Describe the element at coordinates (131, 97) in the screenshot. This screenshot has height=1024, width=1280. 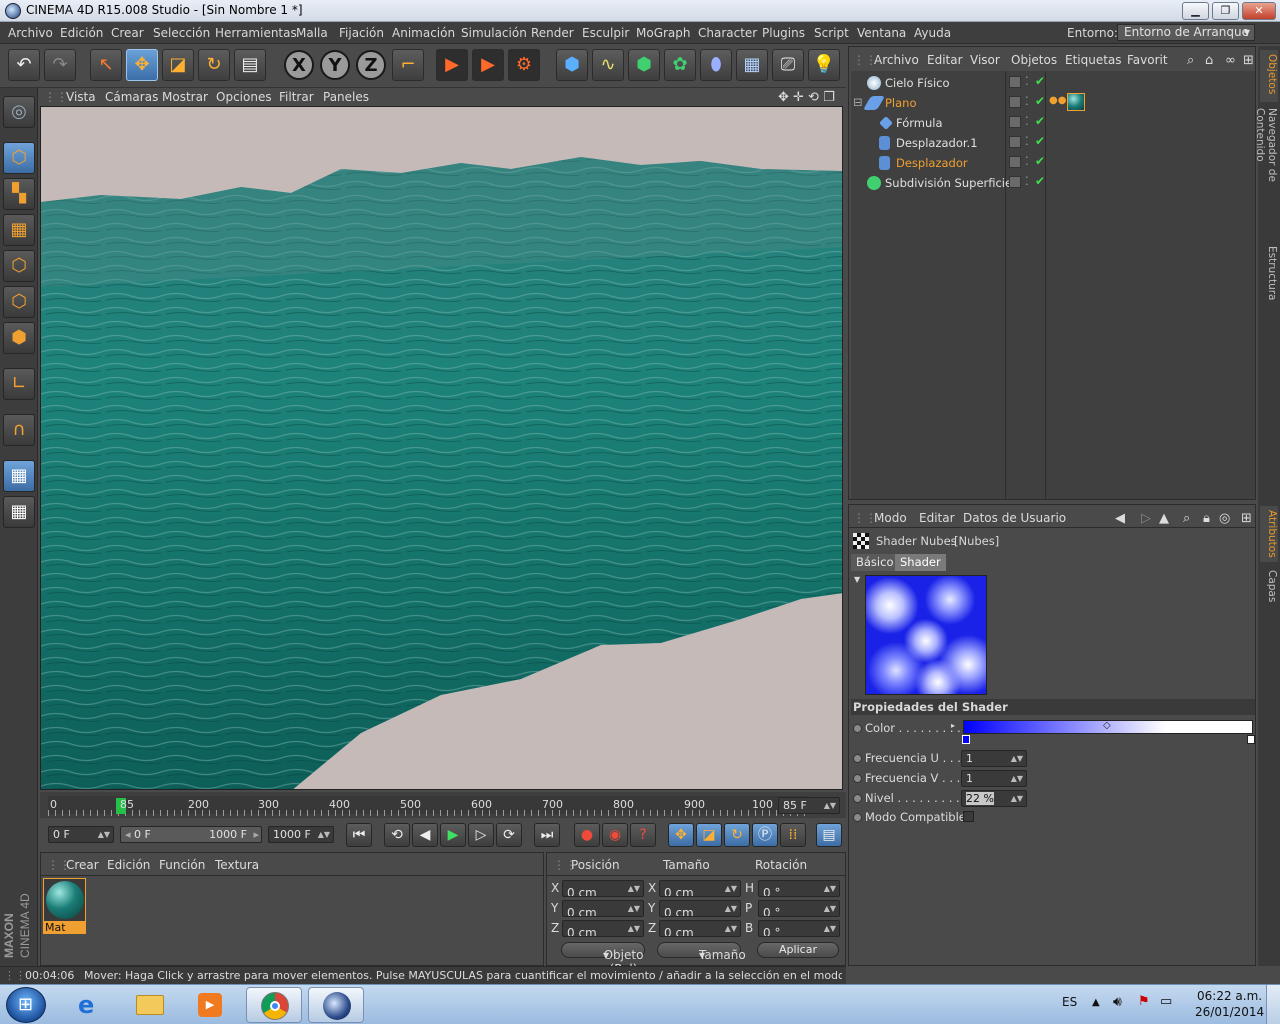
I see `viewport-menu-camaras: Cámaras` at that location.